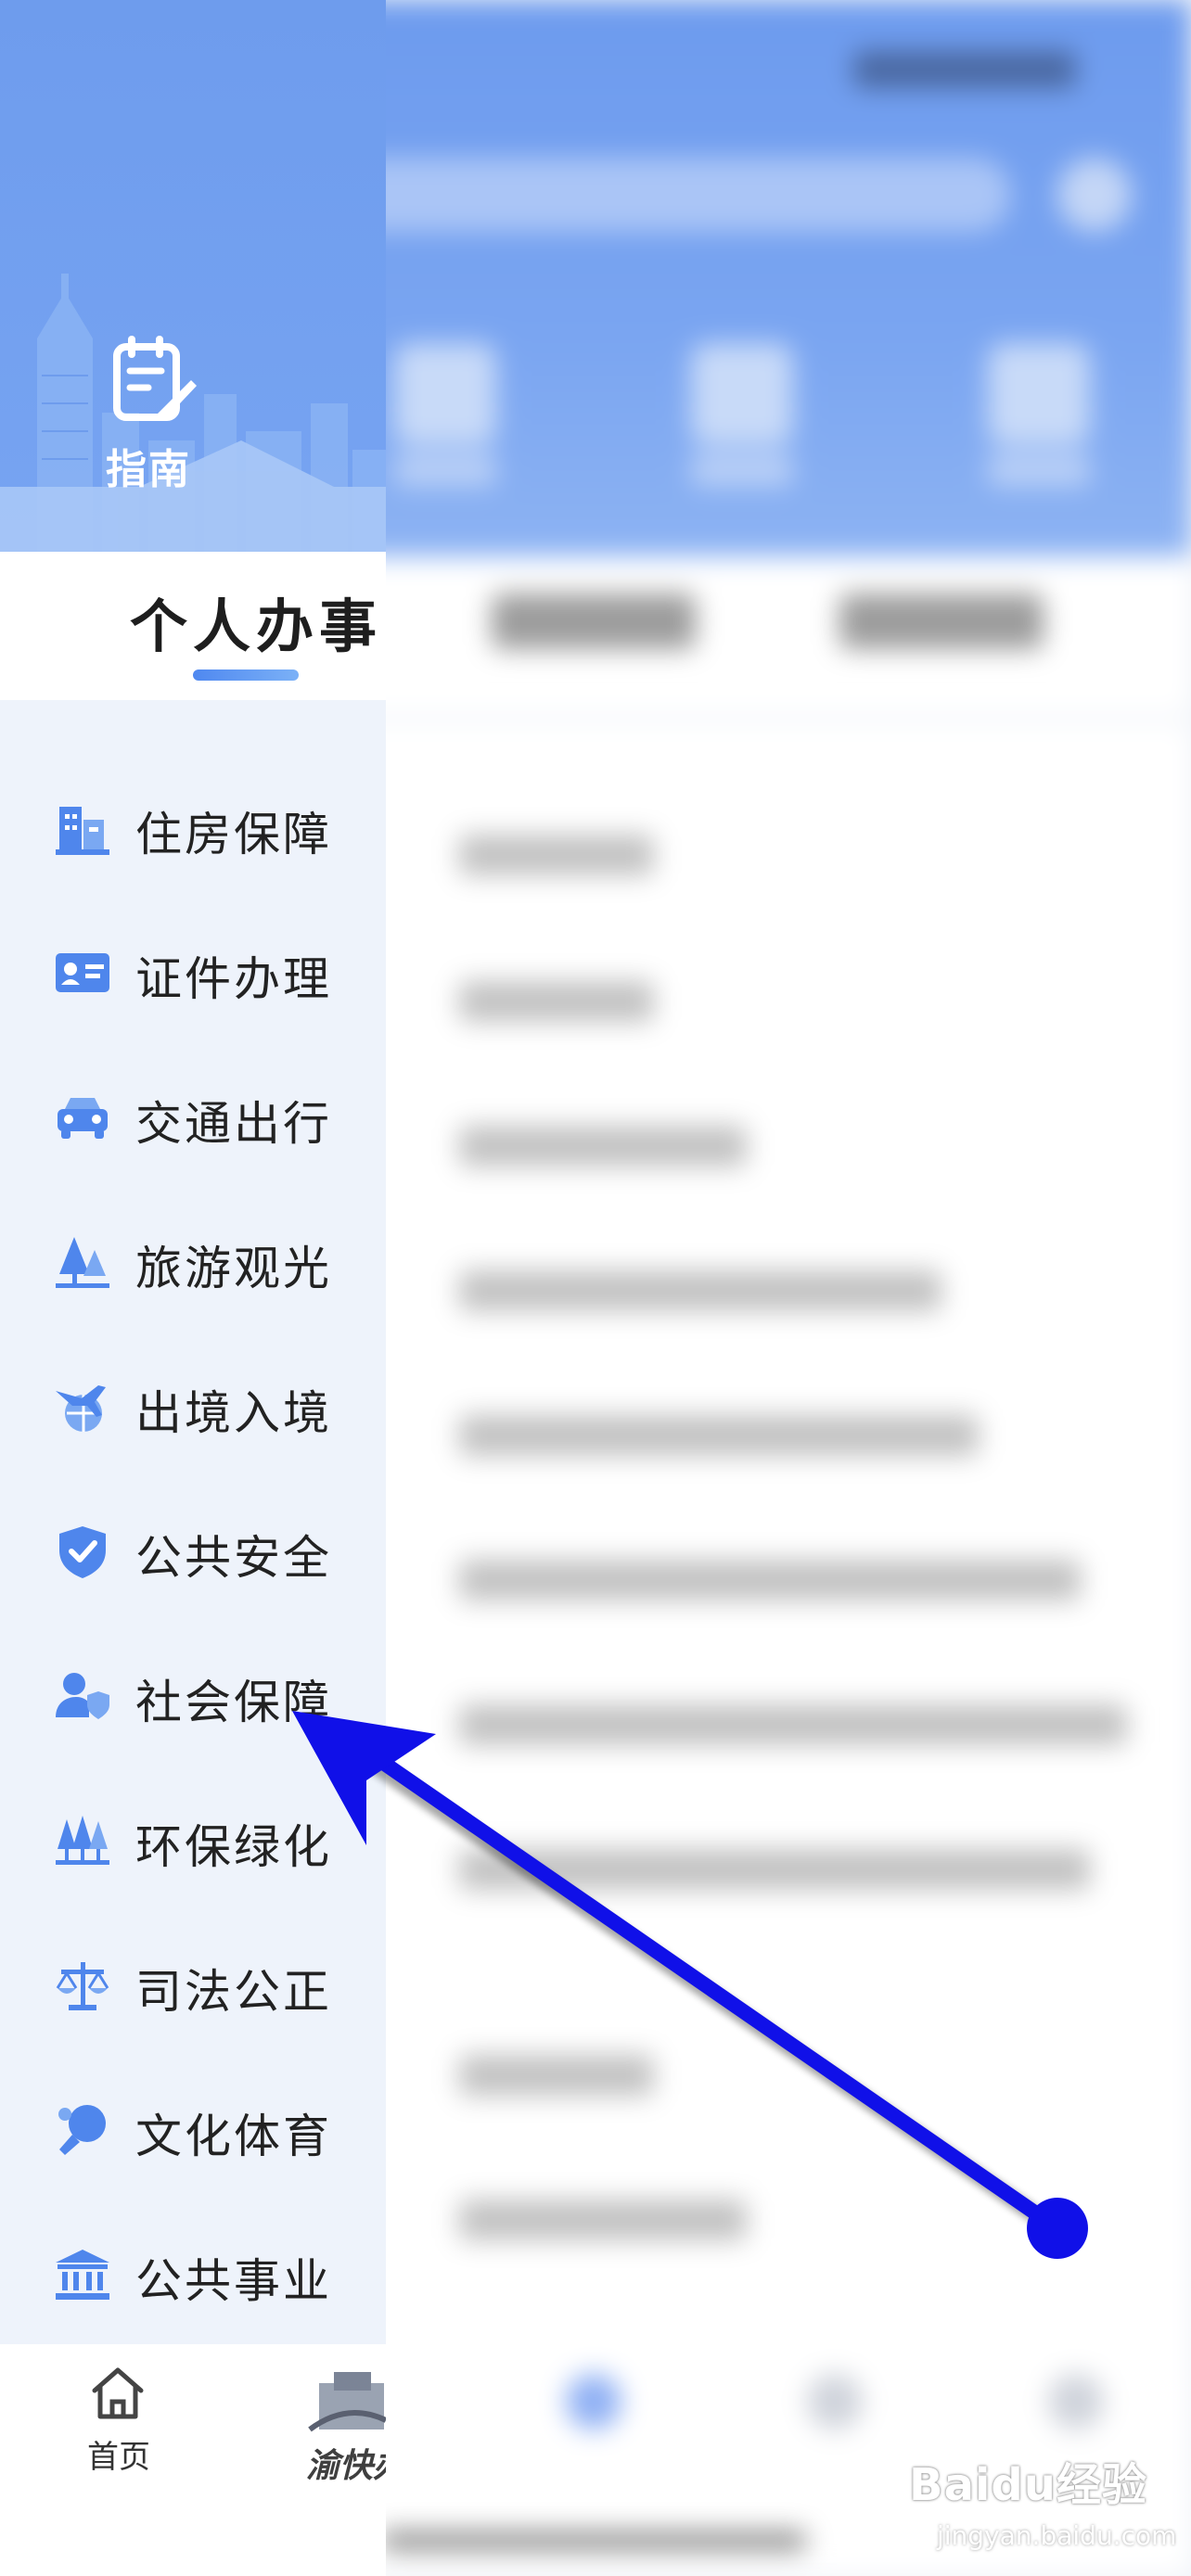 This screenshot has width=1191, height=2576. I want to click on tab-active-indicator, so click(246, 675).